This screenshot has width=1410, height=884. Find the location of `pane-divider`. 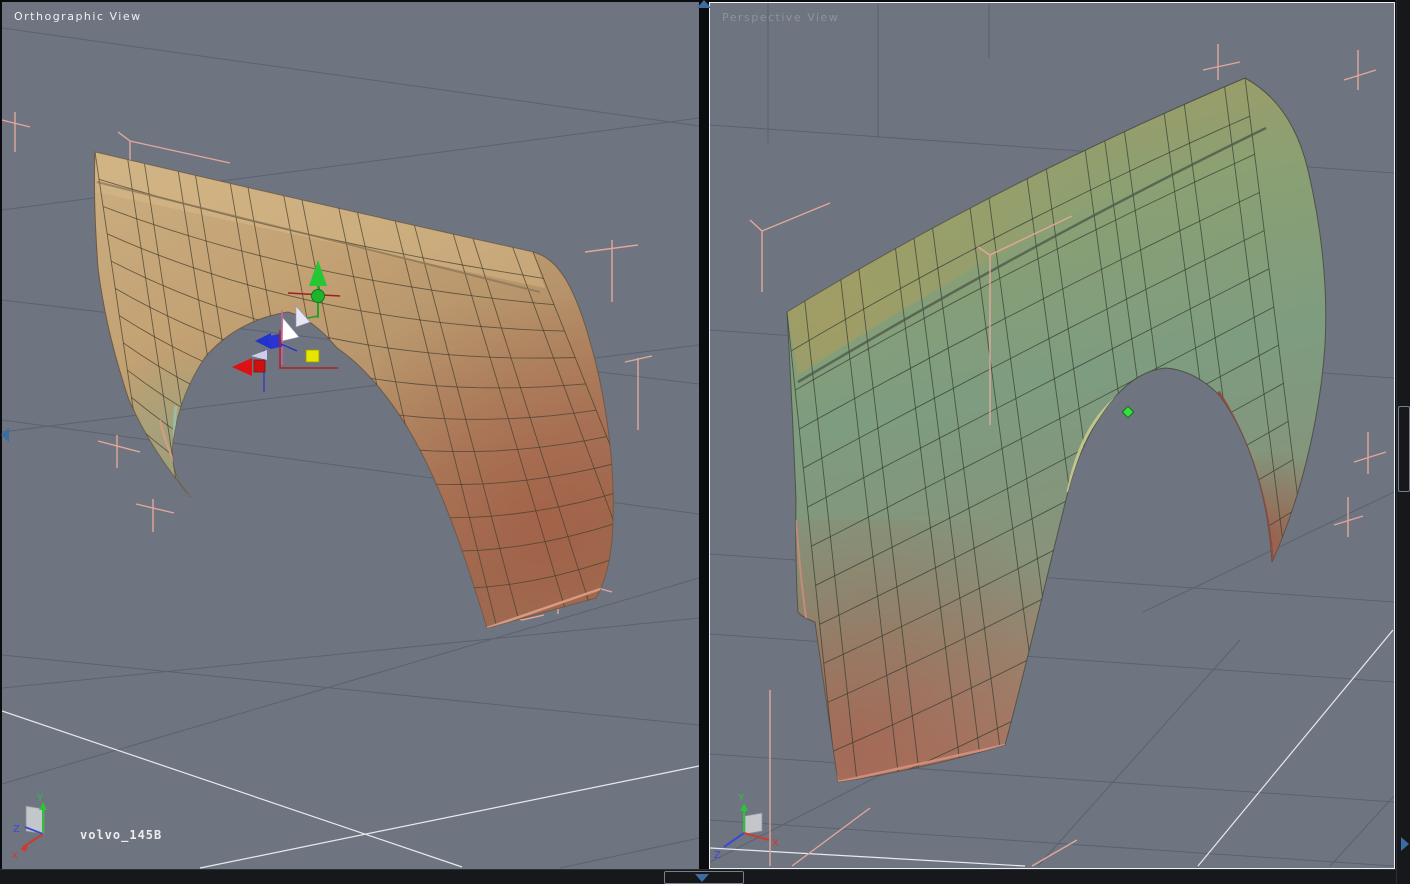

pane-divider is located at coordinates (704, 435).